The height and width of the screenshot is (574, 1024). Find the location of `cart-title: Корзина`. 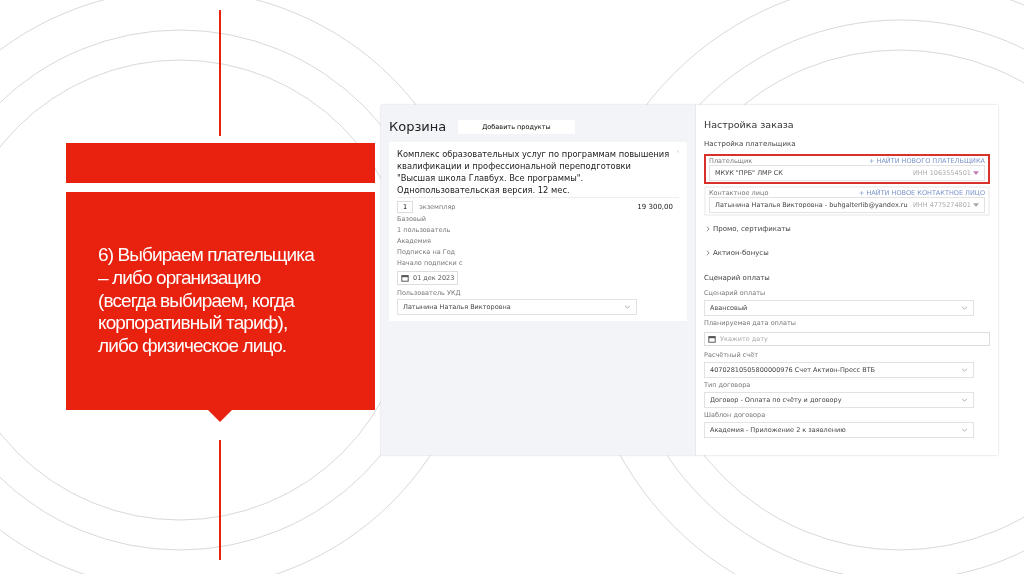

cart-title: Корзина is located at coordinates (418, 126).